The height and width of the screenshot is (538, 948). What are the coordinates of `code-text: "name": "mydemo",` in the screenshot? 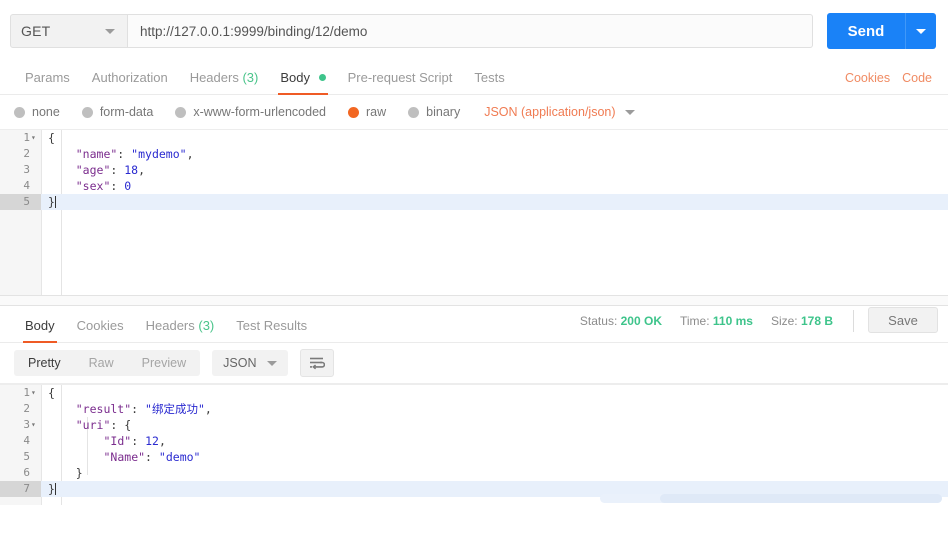 It's located at (134, 154).